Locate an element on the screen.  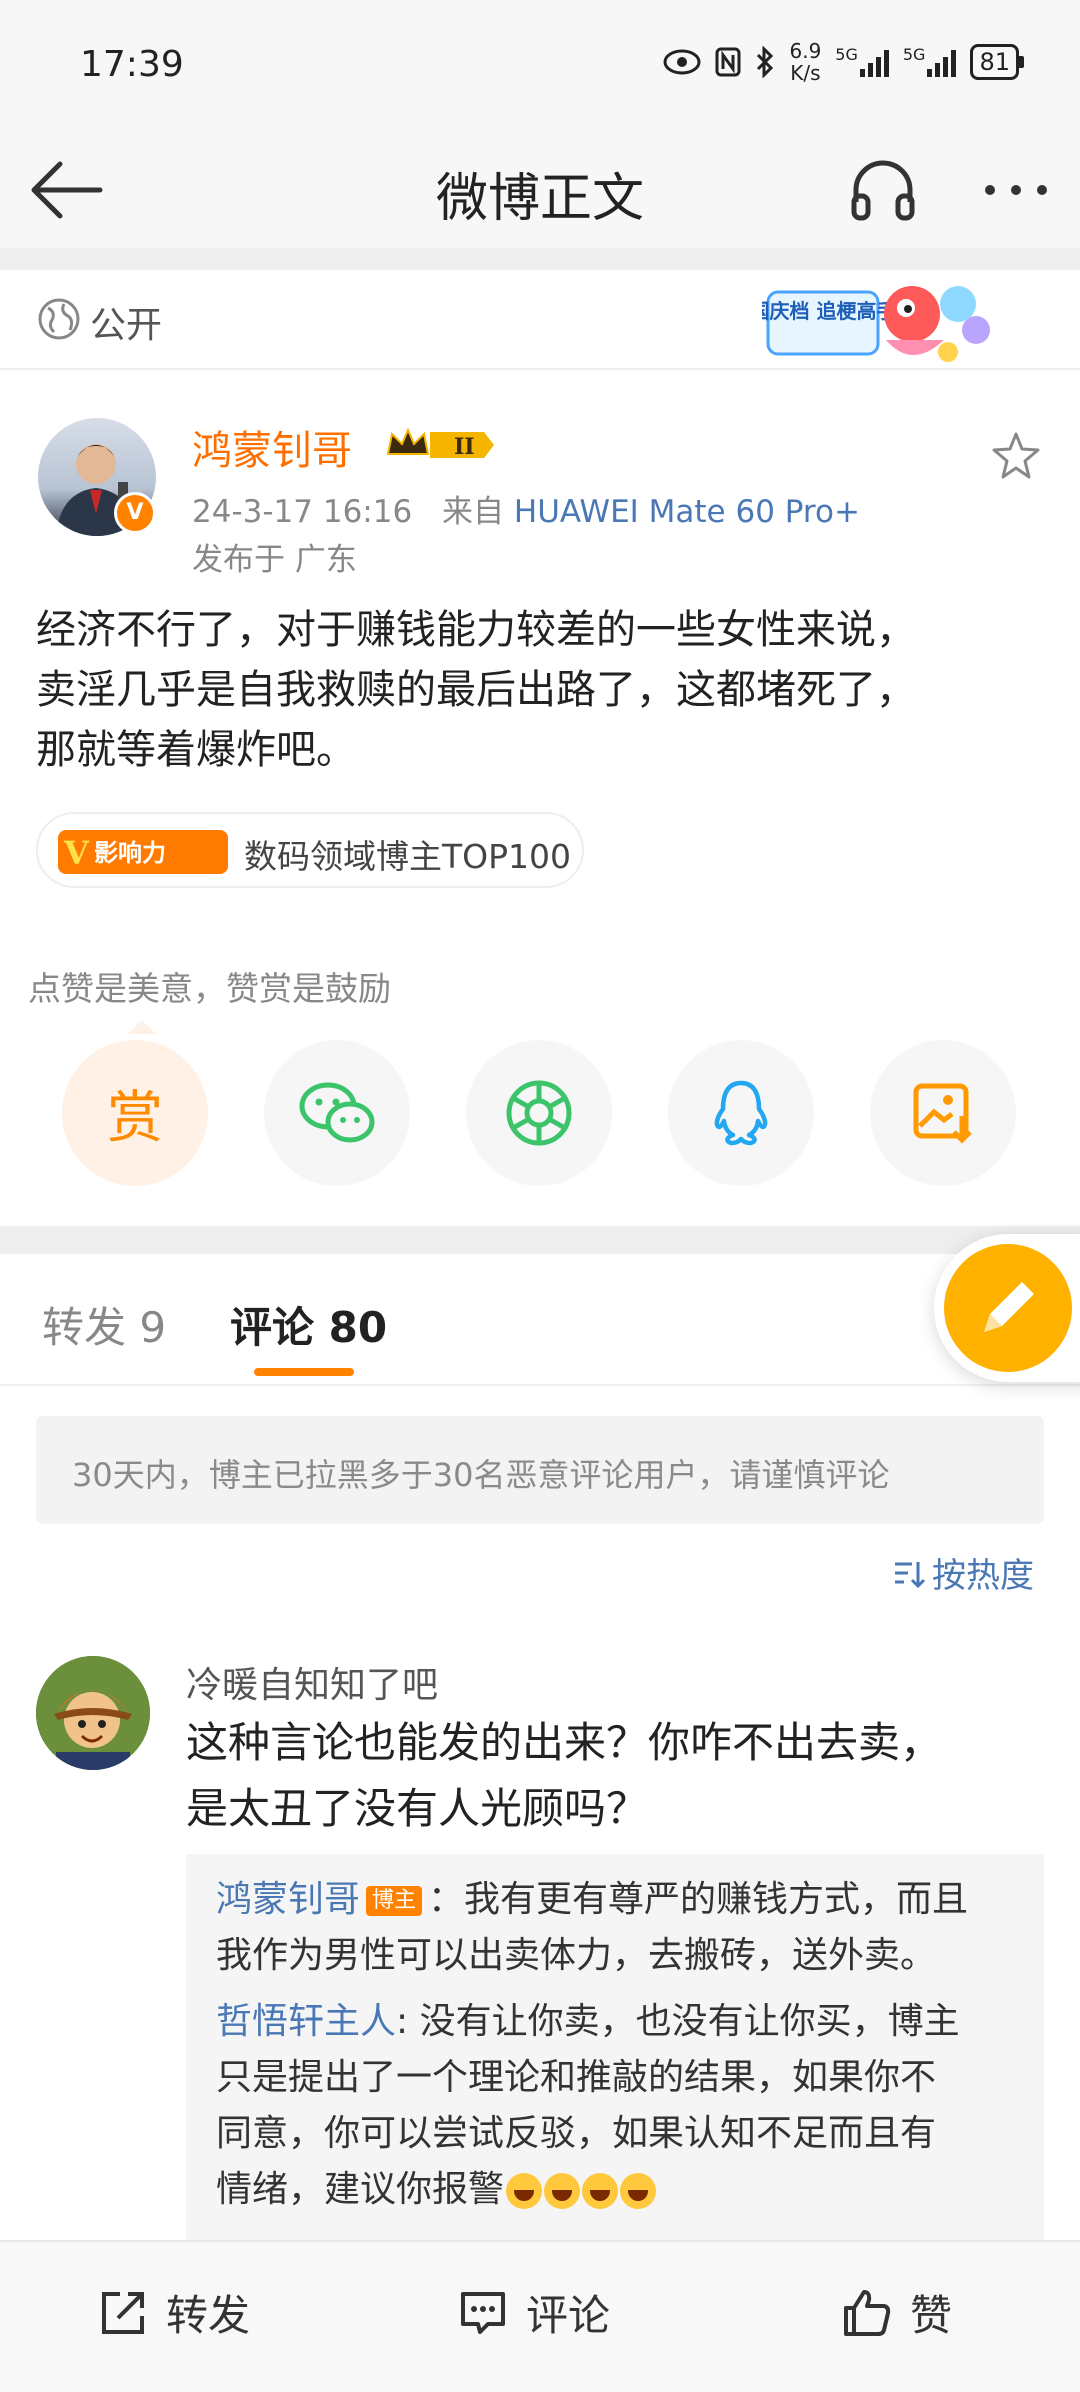
image-download-icon is located at coordinates (942, 1113).